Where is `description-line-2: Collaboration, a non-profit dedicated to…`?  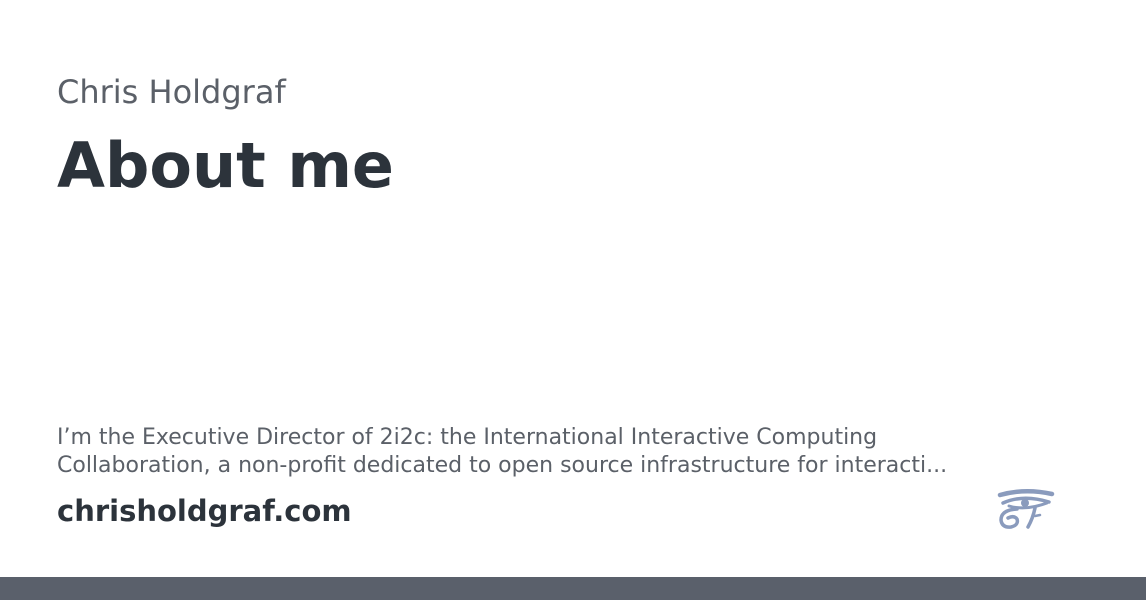 description-line-2: Collaboration, a non-profit dedicated to… is located at coordinates (502, 465).